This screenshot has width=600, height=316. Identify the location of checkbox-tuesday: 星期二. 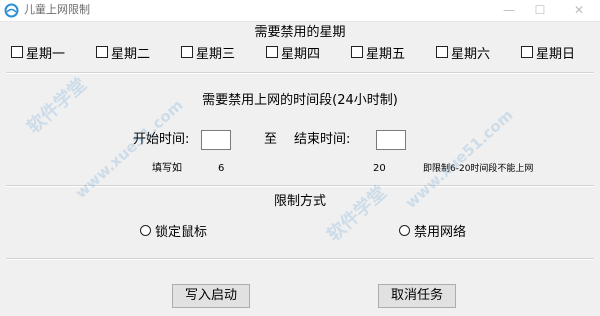
(123, 53).